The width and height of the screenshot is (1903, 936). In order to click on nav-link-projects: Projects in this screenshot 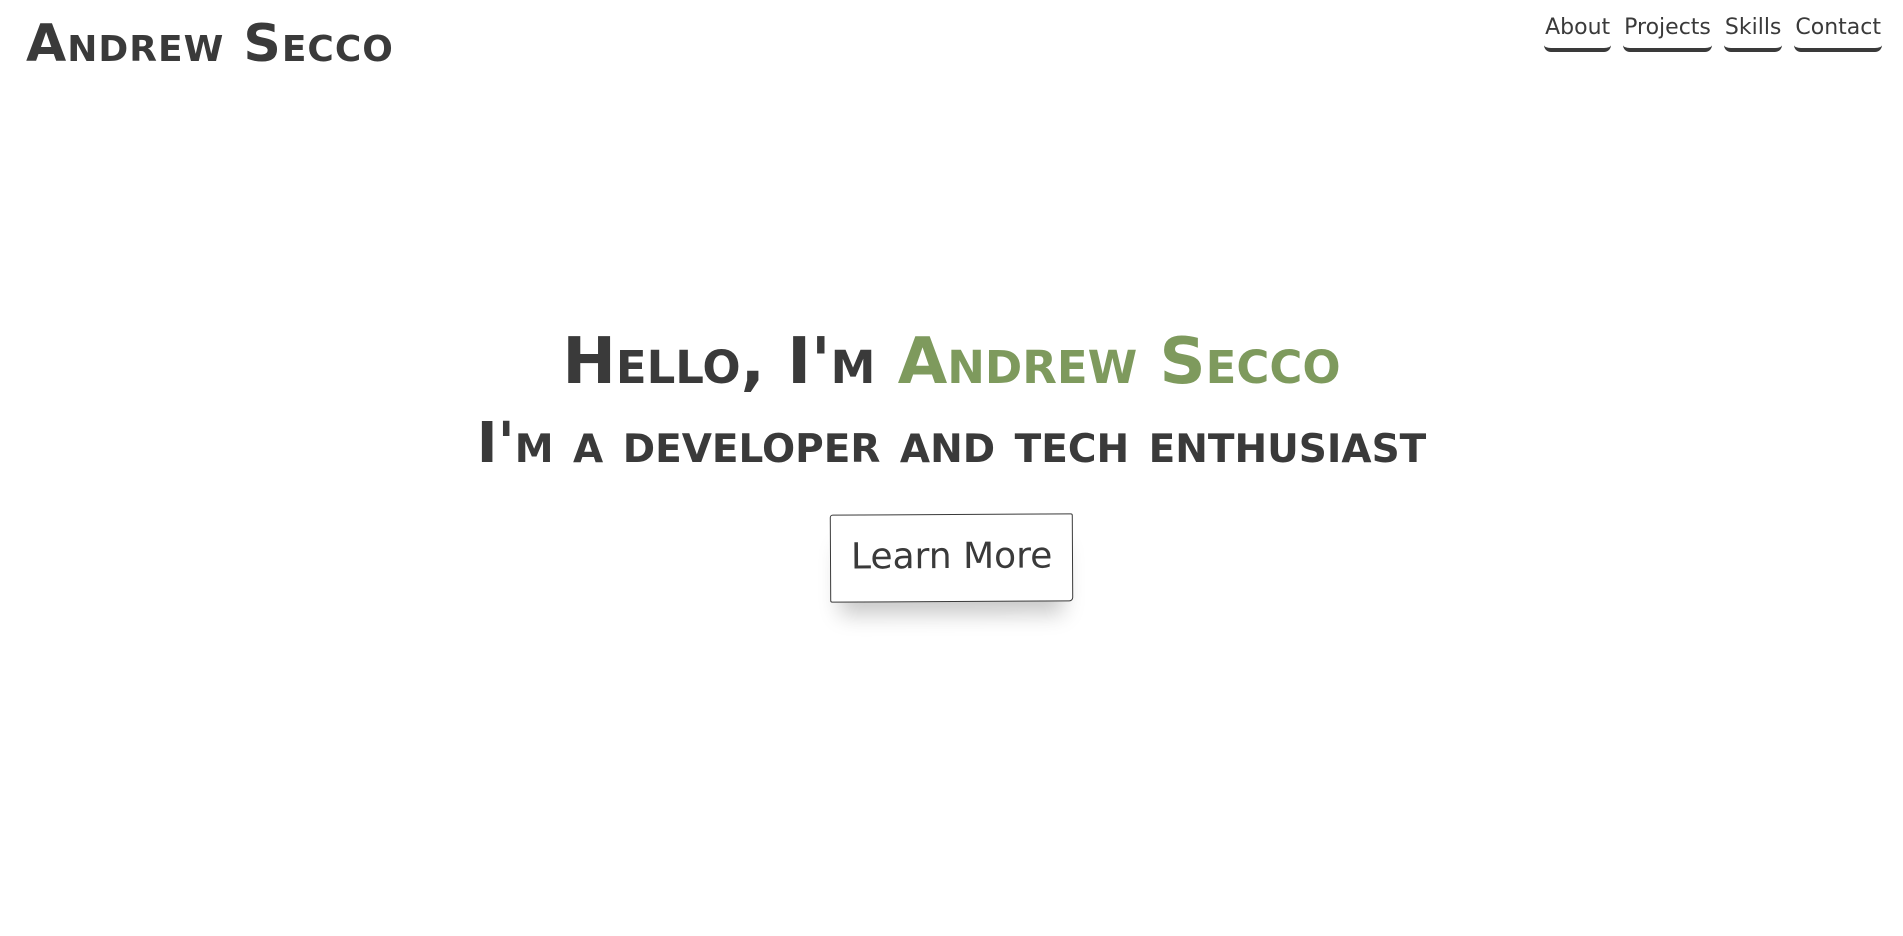, I will do `click(1667, 33)`.